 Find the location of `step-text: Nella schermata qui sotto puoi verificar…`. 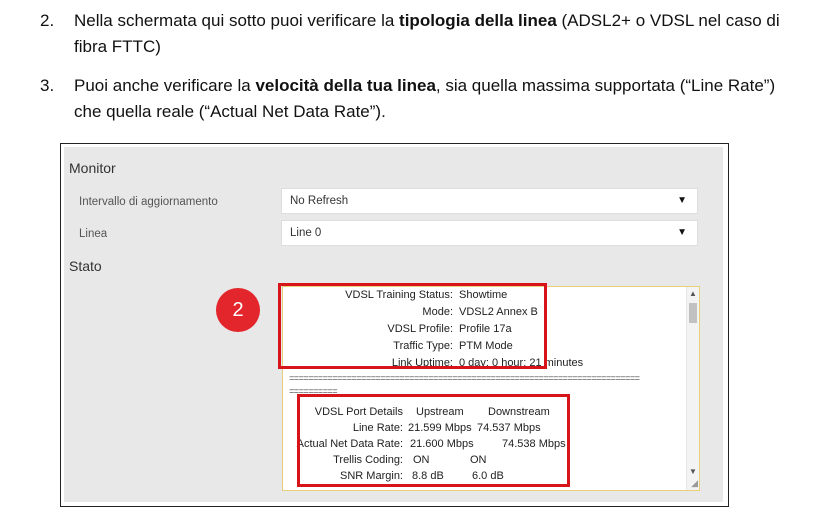

step-text: Nella schermata qui sotto puoi verificar… is located at coordinates (237, 20).